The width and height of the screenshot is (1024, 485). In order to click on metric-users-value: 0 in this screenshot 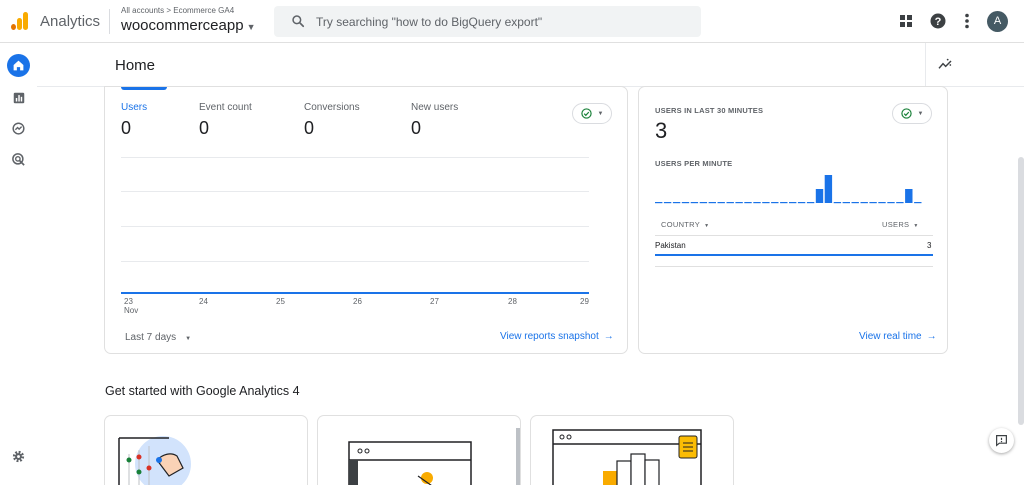, I will do `click(126, 128)`.